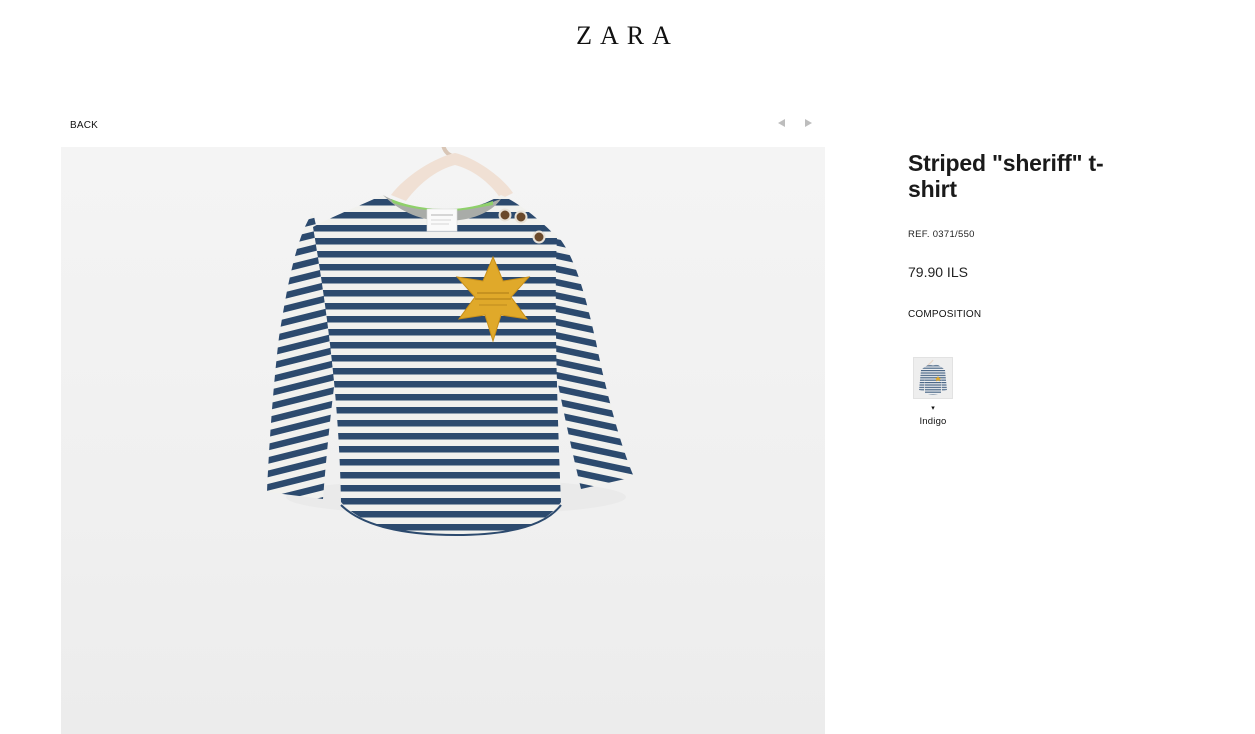 This screenshot has width=1255, height=734. I want to click on color-label: Indigo, so click(933, 421).